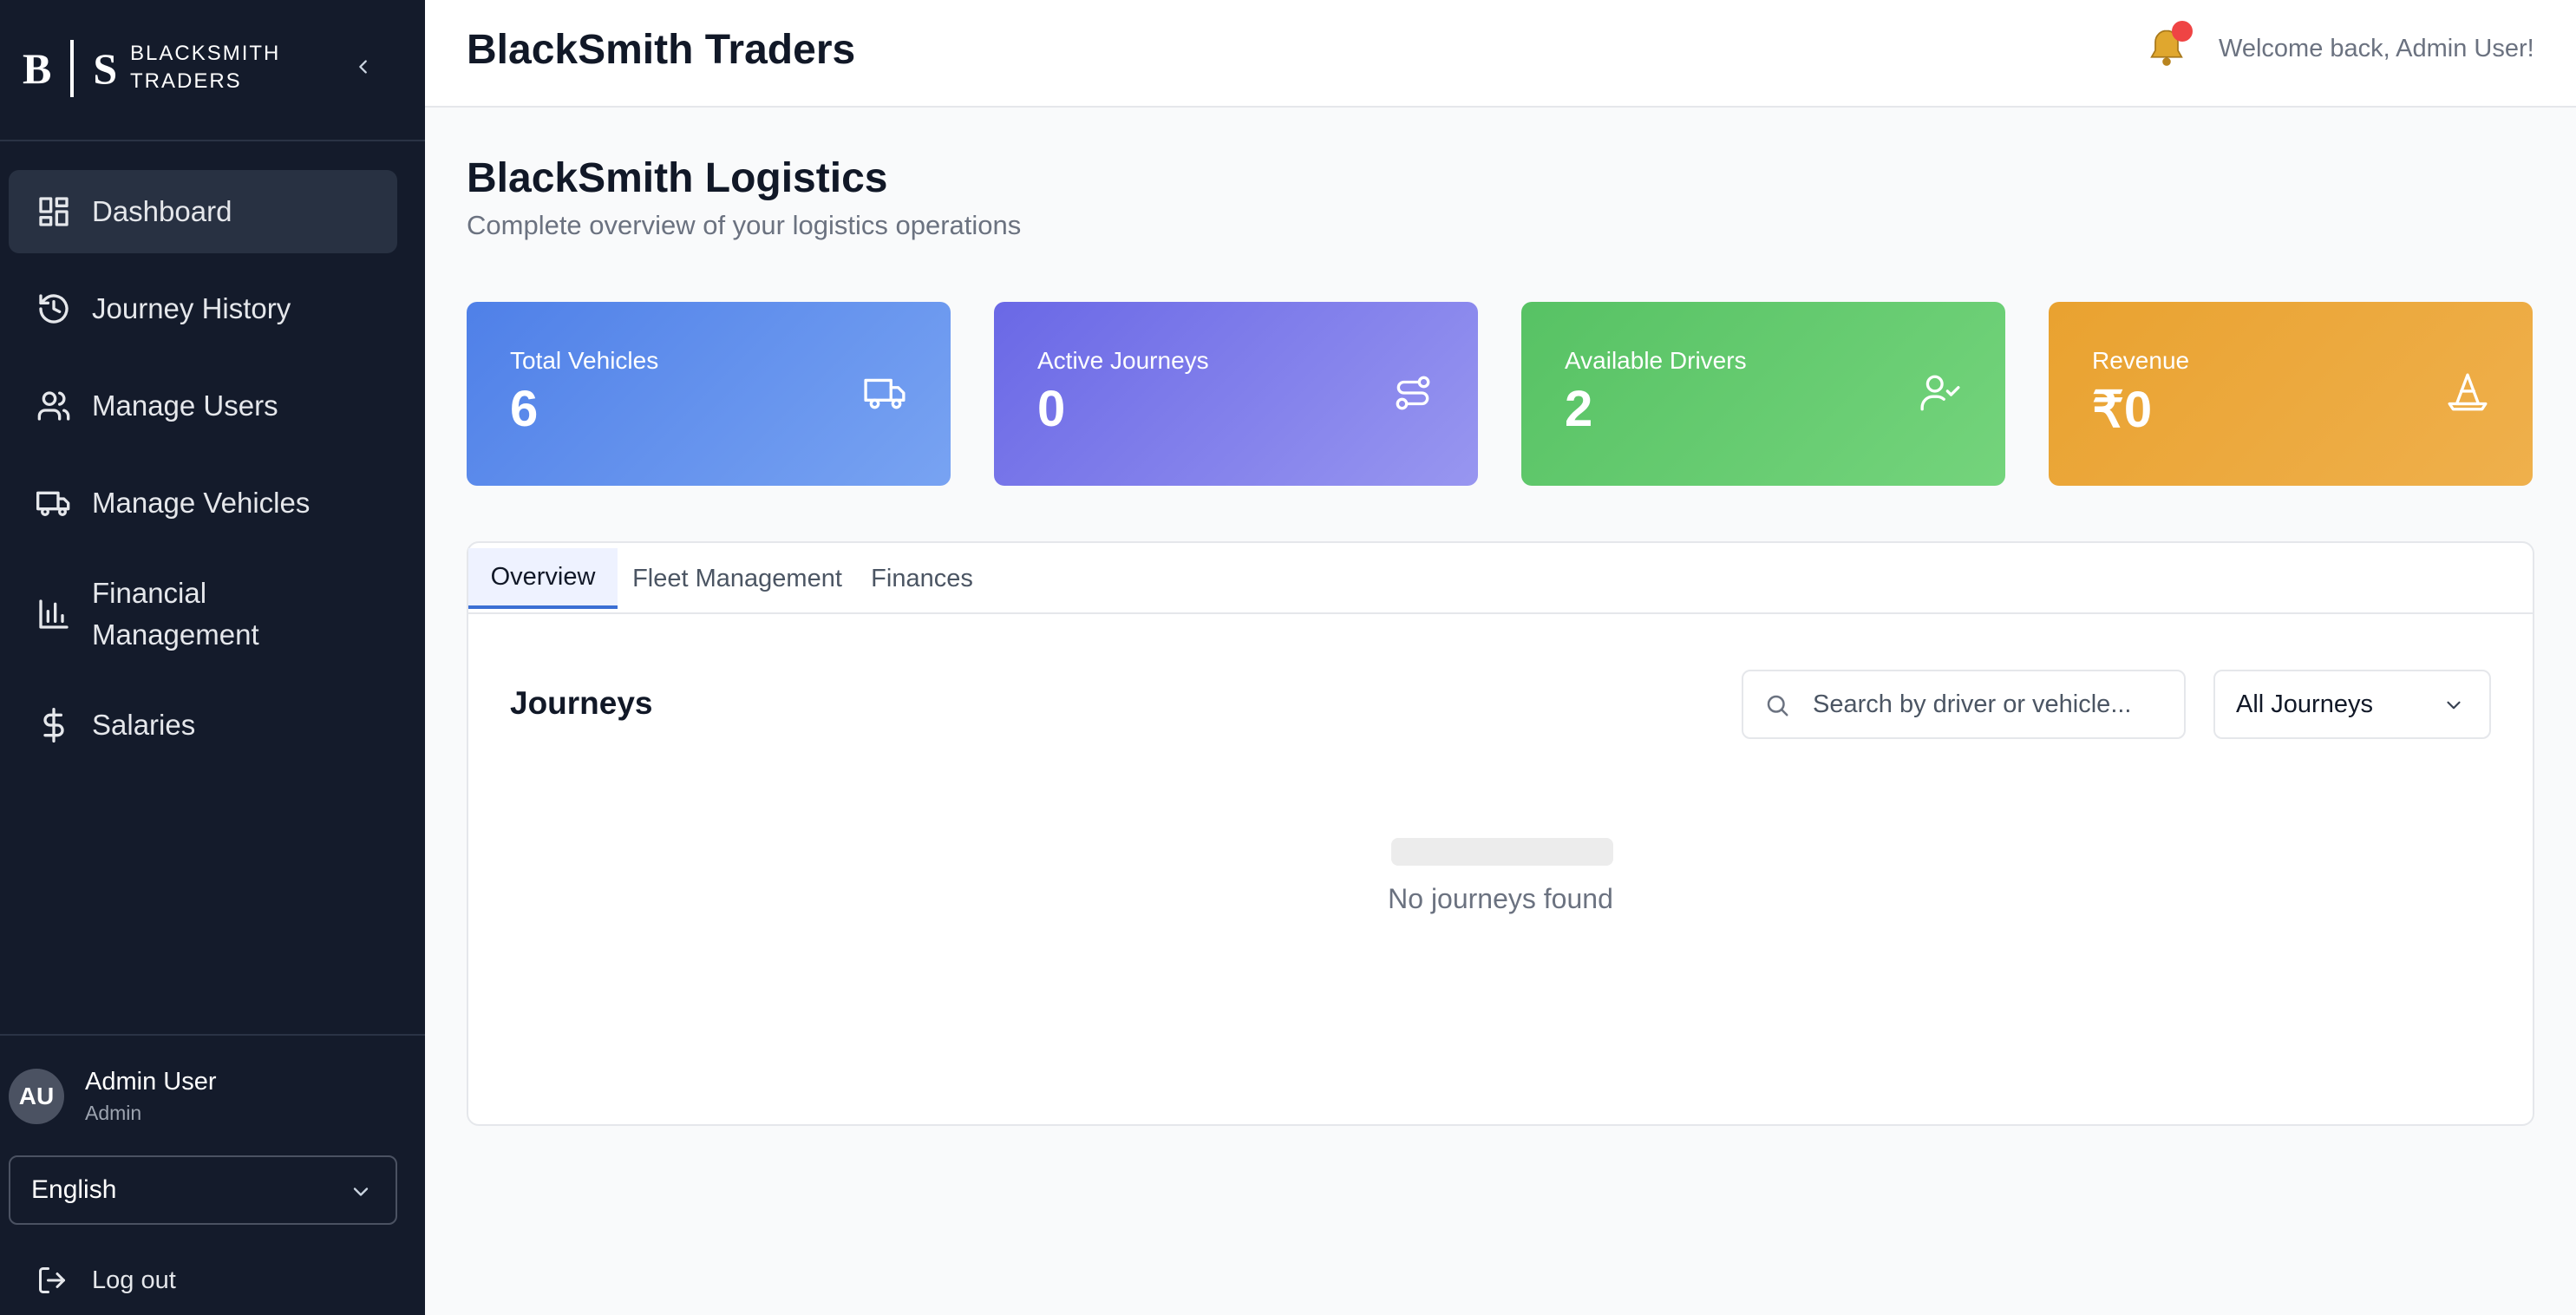  Describe the element at coordinates (1763, 394) in the screenshot. I see `stat-card-available-drivers: Available Drivers 2` at that location.